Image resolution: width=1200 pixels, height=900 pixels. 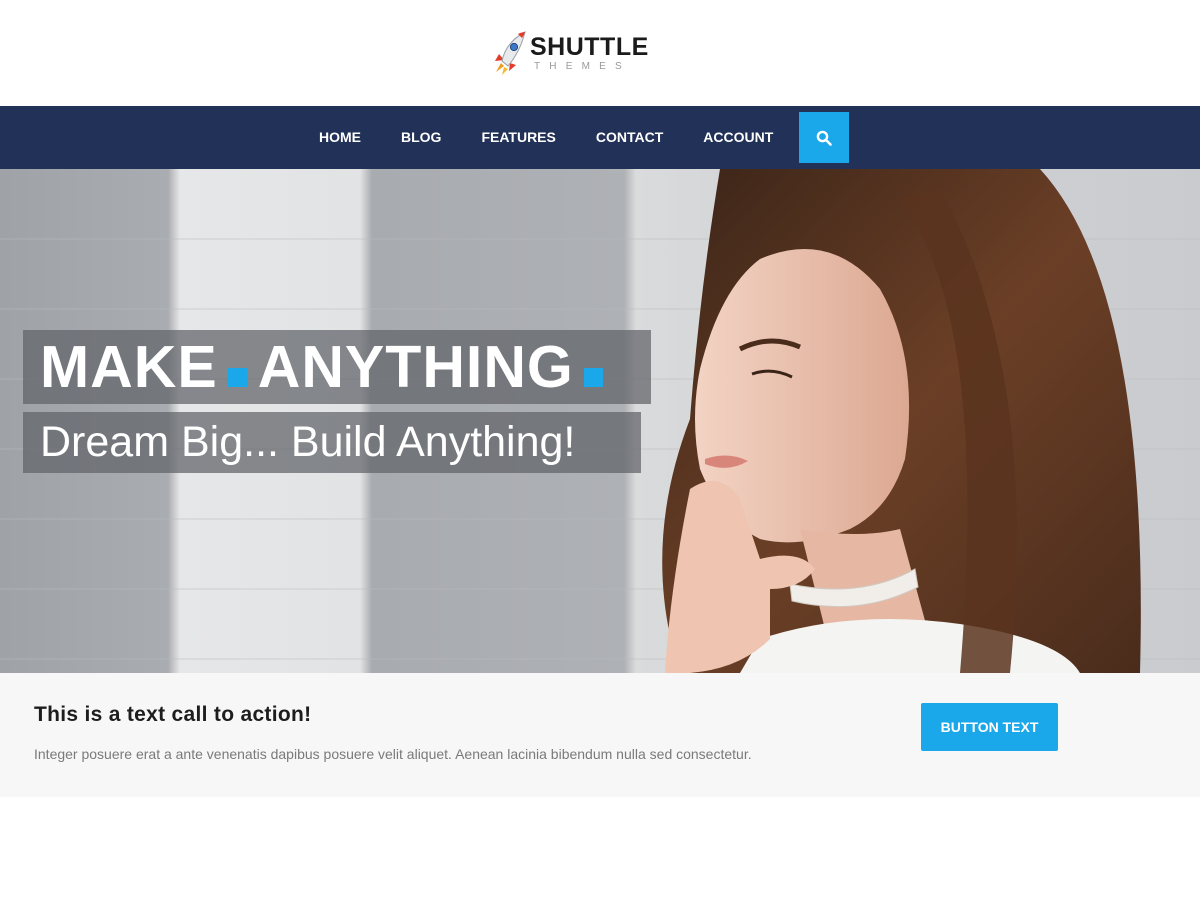 I want to click on nav-link-features: FEATURES, so click(x=518, y=137).